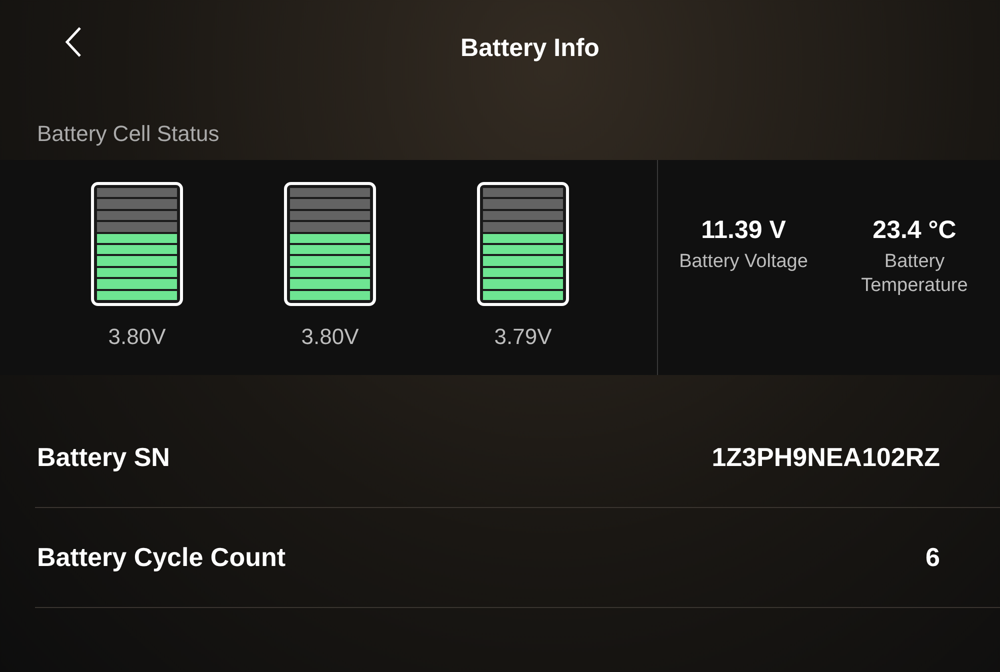 Image resolution: width=1000 pixels, height=672 pixels. What do you see at coordinates (743, 230) in the screenshot?
I see `stat-value: 11.39 V` at bounding box center [743, 230].